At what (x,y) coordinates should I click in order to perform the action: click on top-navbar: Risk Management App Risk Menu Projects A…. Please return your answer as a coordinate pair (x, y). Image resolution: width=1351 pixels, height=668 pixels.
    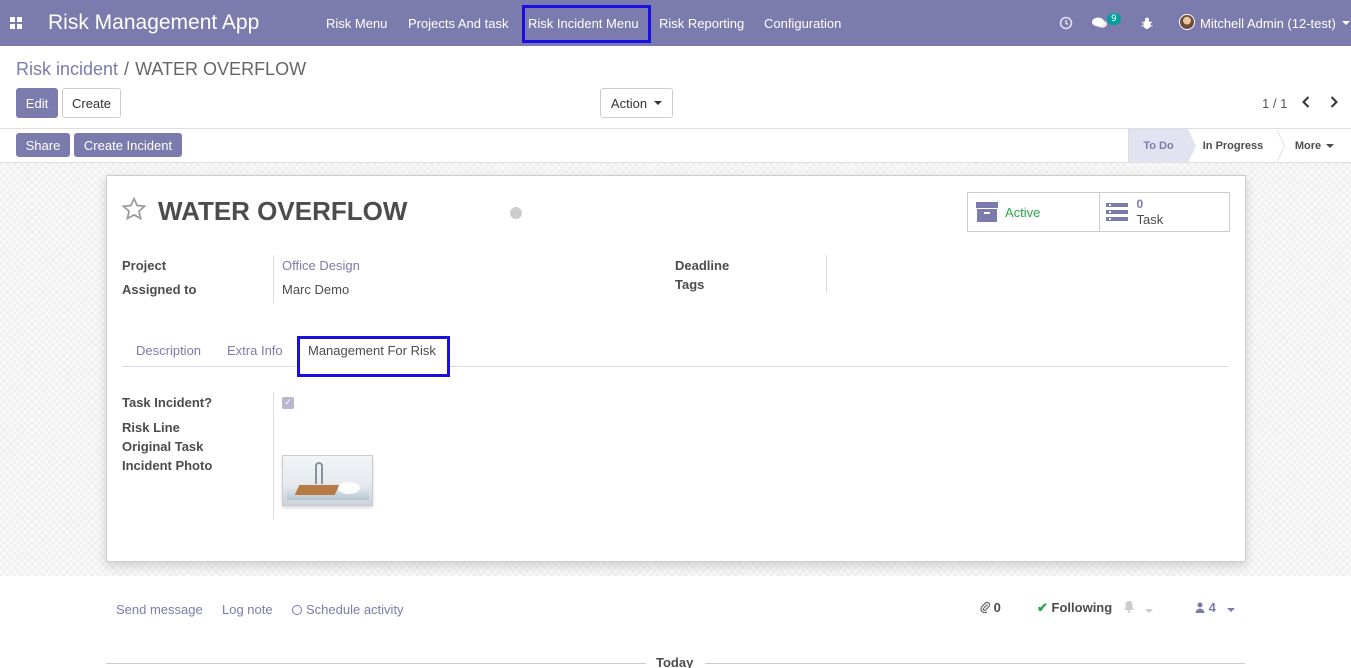
    Looking at the image, I should click on (675, 23).